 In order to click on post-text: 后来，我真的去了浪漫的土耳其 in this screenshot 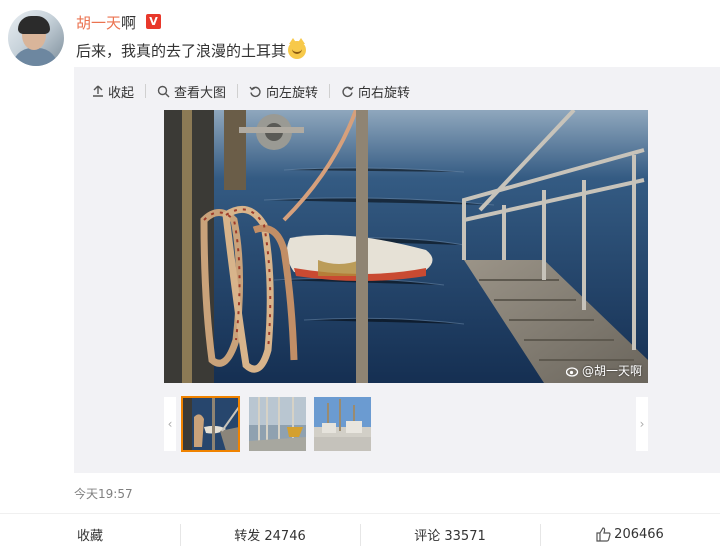, I will do `click(191, 49)`.